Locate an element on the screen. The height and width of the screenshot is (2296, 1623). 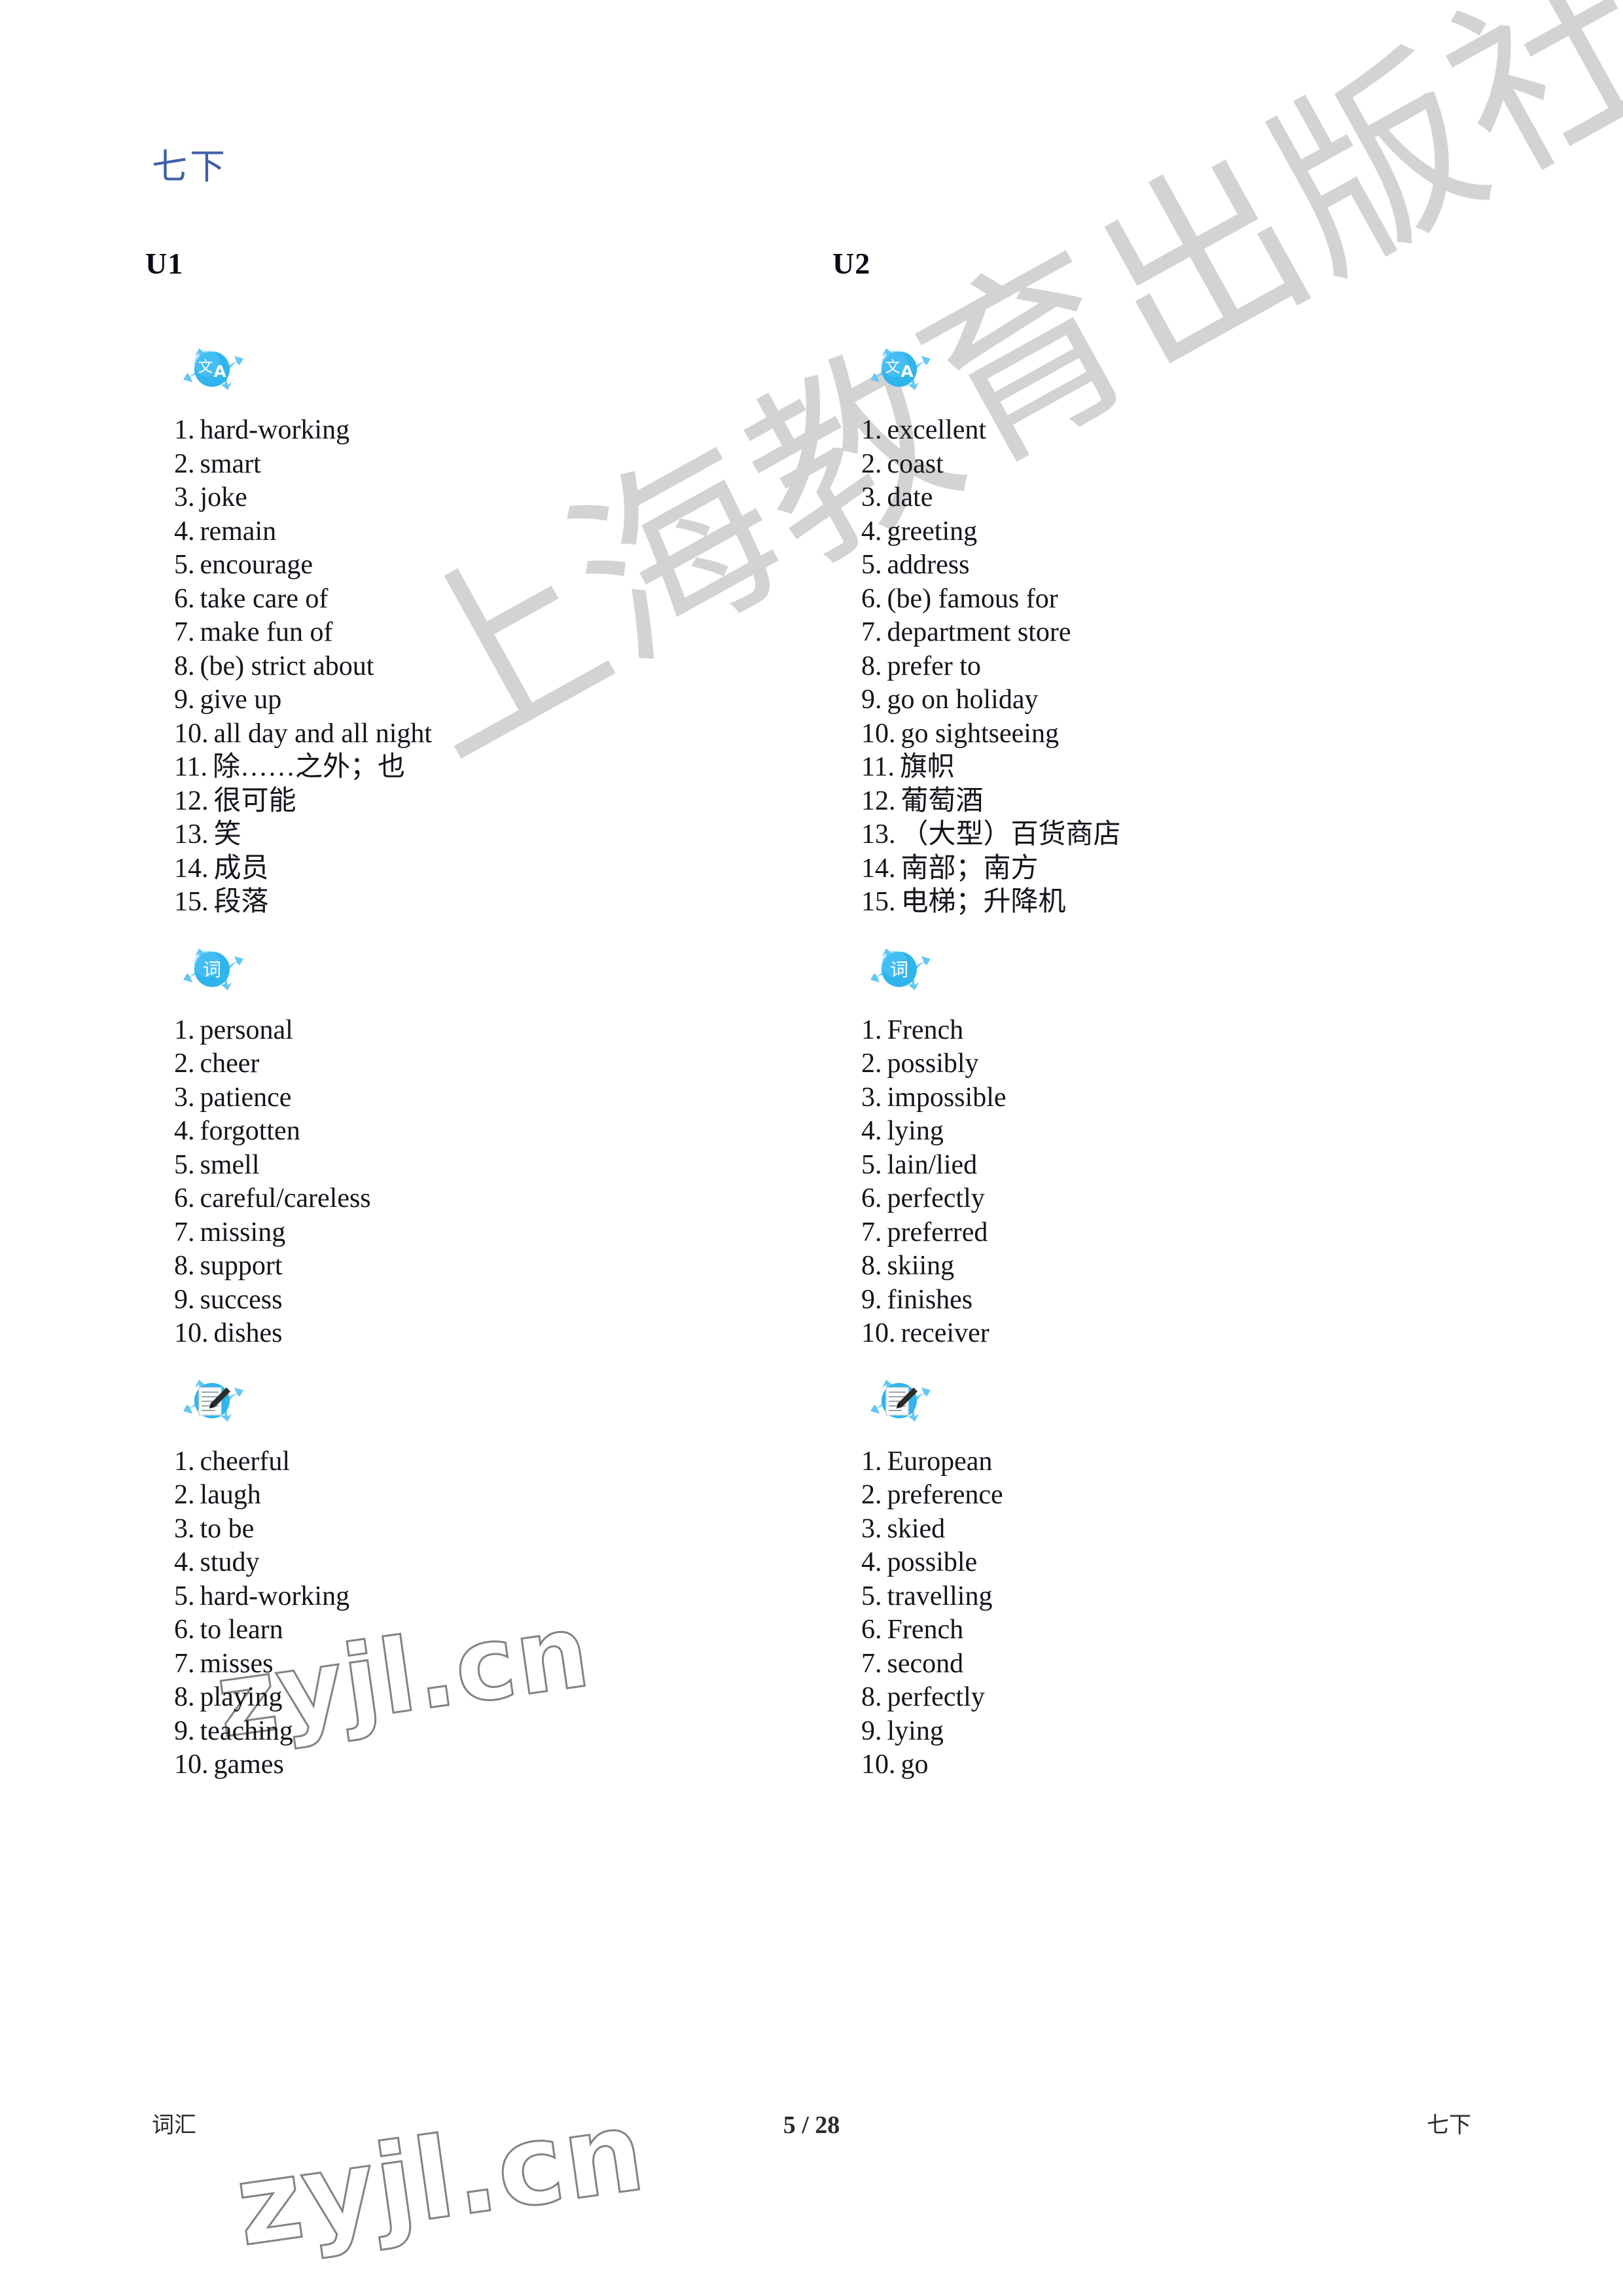
page-footer: 词汇 5 / 28 七下 is located at coordinates (811, 2132).